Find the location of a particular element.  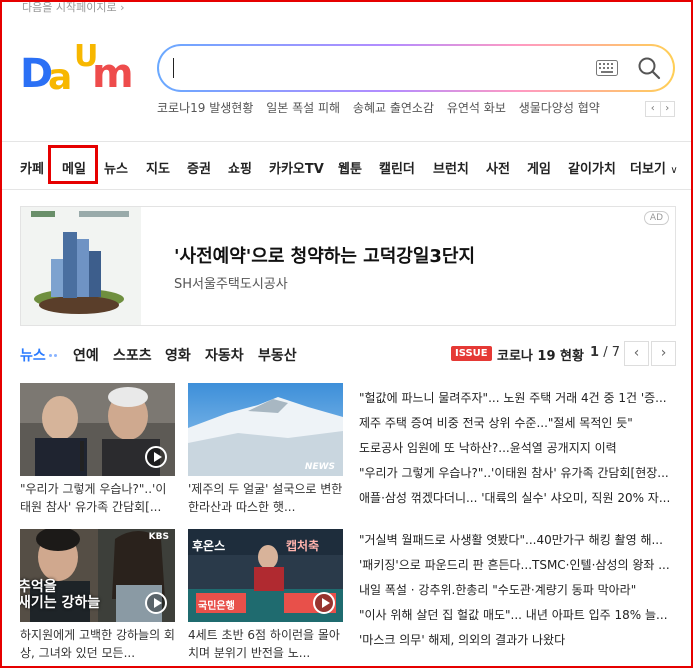

search-input is located at coordinates (379, 68).